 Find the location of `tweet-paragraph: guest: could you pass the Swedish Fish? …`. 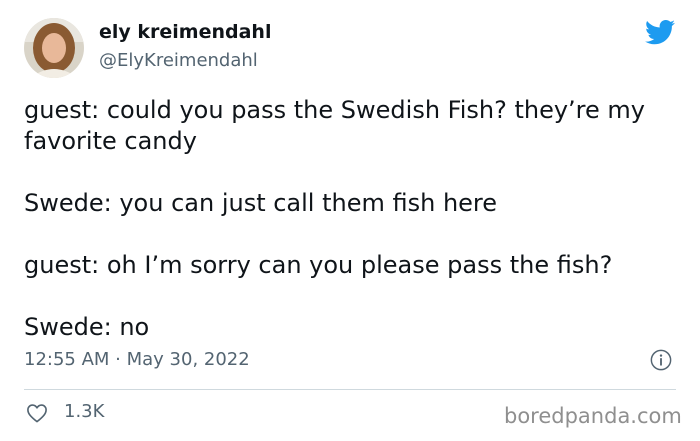

tweet-paragraph: guest: could you pass the Swedish Fish? … is located at coordinates (334, 125).